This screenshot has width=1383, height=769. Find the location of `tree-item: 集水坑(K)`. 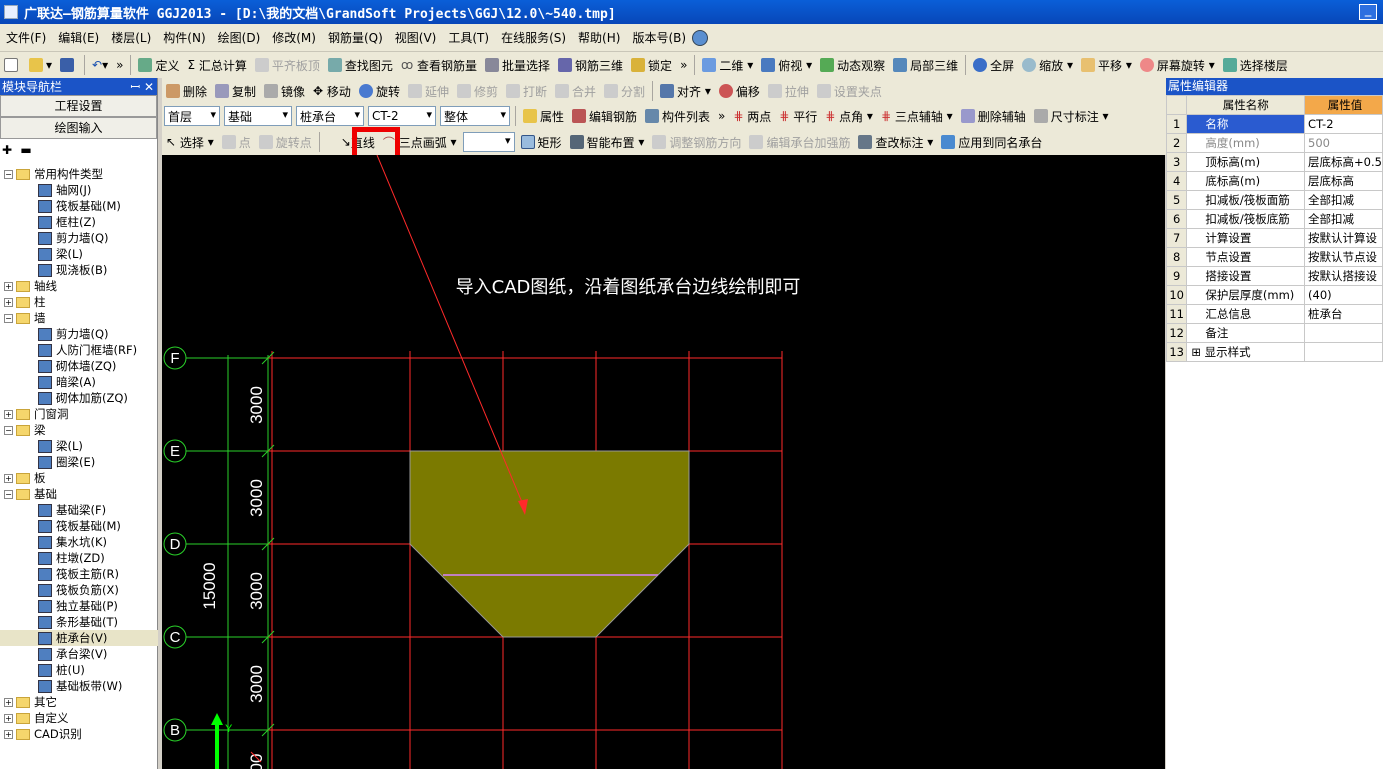

tree-item: 集水坑(K) is located at coordinates (79, 542).